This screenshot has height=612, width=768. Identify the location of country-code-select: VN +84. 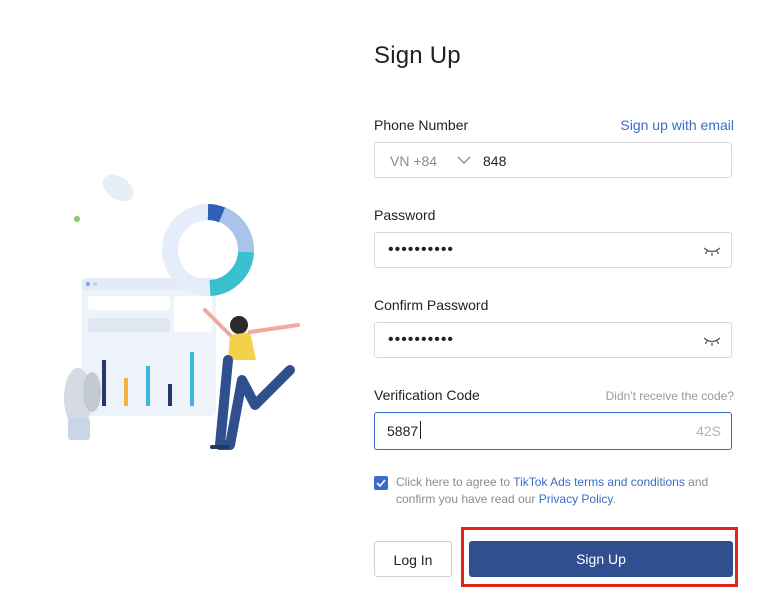
(413, 161).